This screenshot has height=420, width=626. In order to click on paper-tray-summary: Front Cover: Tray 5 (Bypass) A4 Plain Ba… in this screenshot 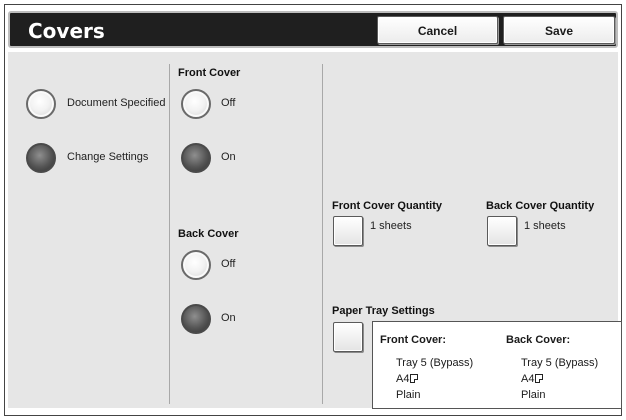, I will do `click(497, 365)`.